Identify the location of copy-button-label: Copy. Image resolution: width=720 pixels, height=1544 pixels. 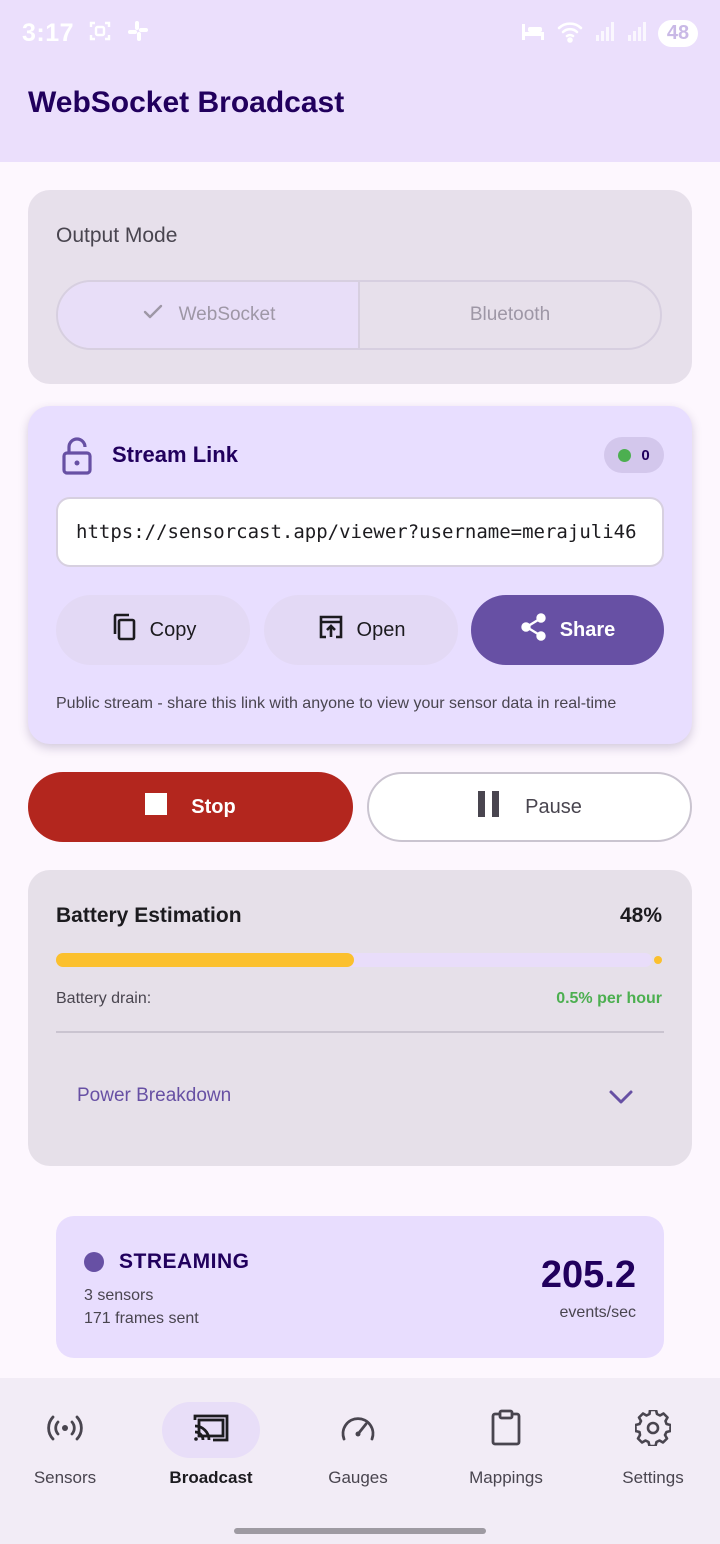
(173, 629).